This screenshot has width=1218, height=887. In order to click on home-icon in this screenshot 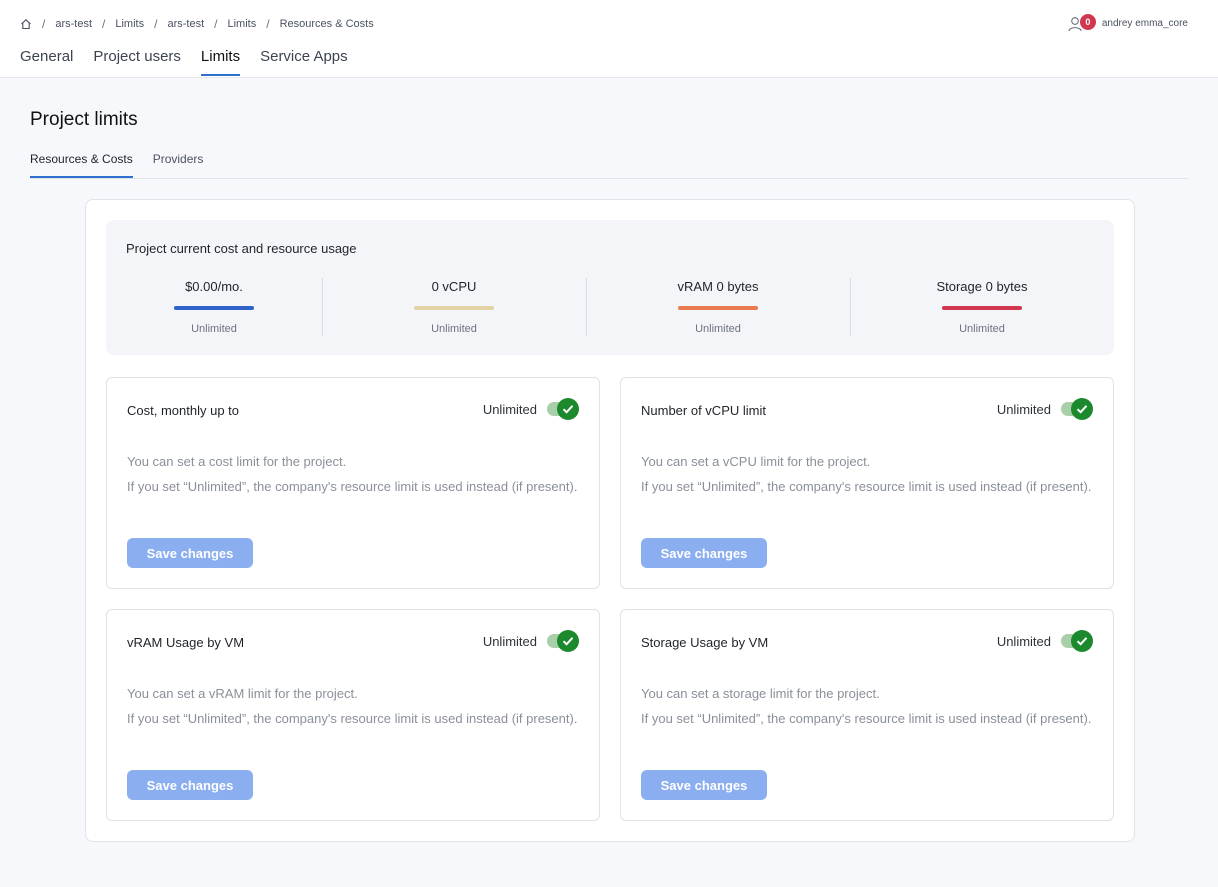, I will do `click(26, 24)`.